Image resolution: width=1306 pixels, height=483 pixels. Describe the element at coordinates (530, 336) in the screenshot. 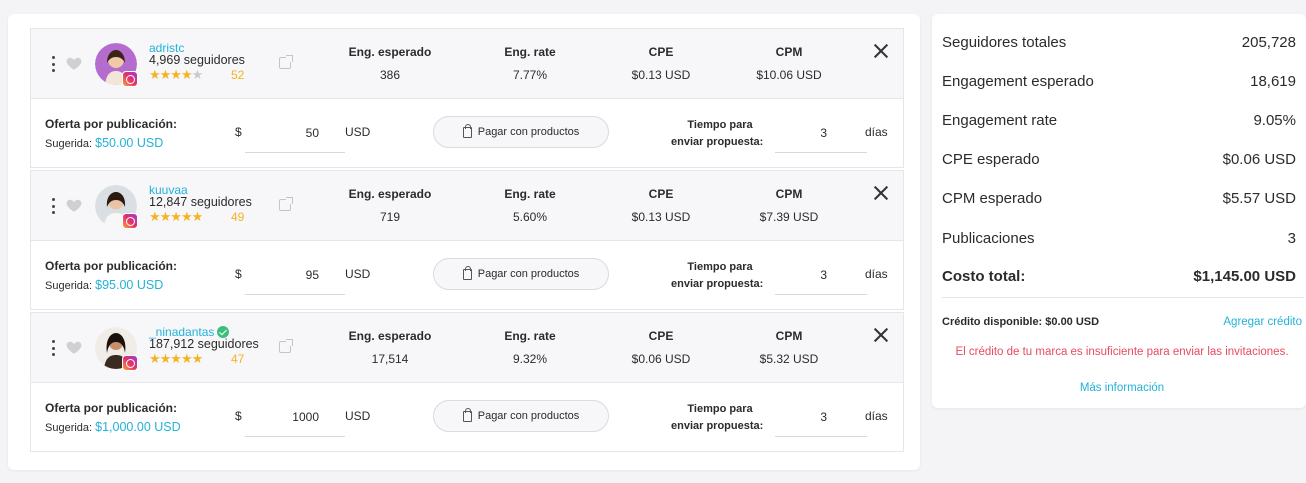

I see `metric-label: Eng. rate` at that location.